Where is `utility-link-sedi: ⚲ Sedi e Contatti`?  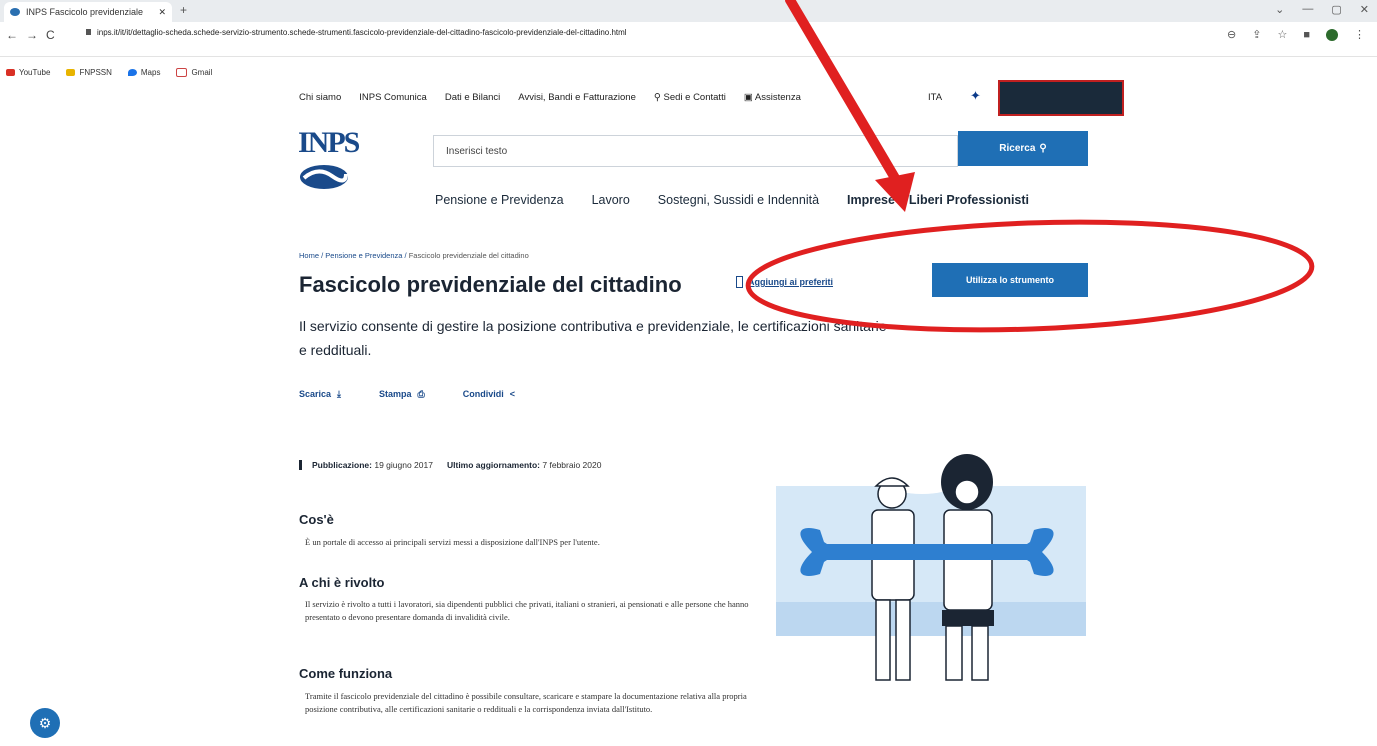 utility-link-sedi: ⚲ Sedi e Contatti is located at coordinates (690, 97).